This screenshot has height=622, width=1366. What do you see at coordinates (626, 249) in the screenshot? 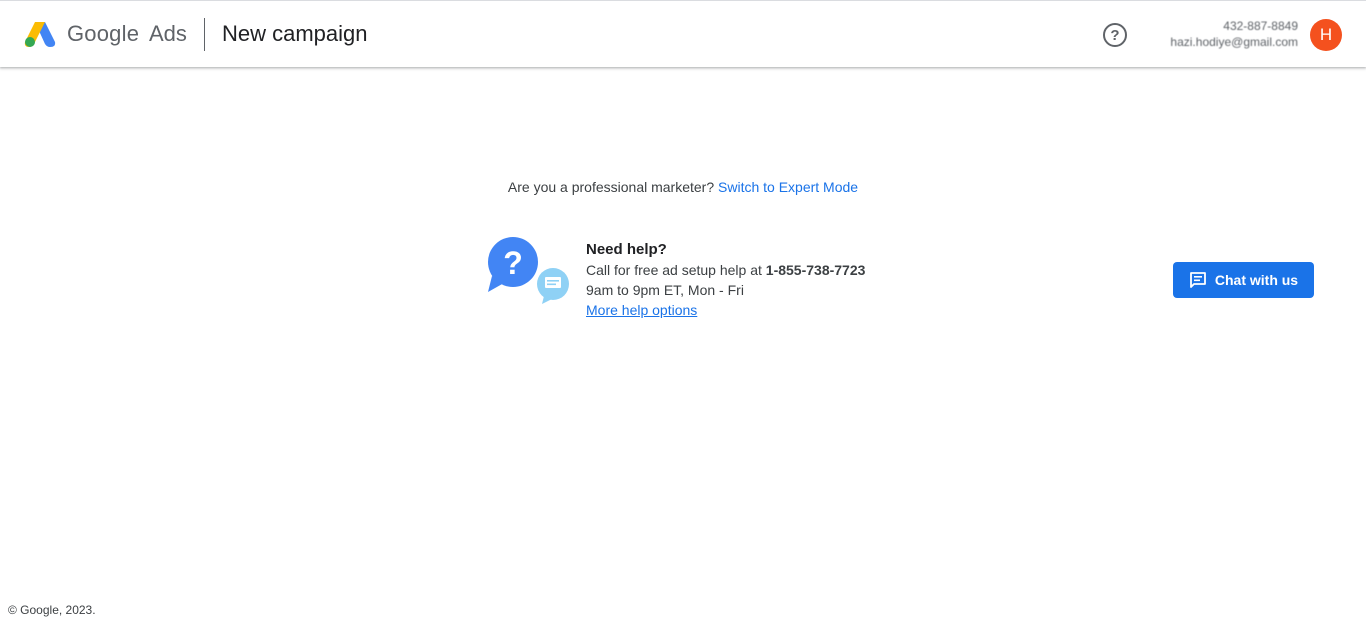
I see `help-title: Need help?` at bounding box center [626, 249].